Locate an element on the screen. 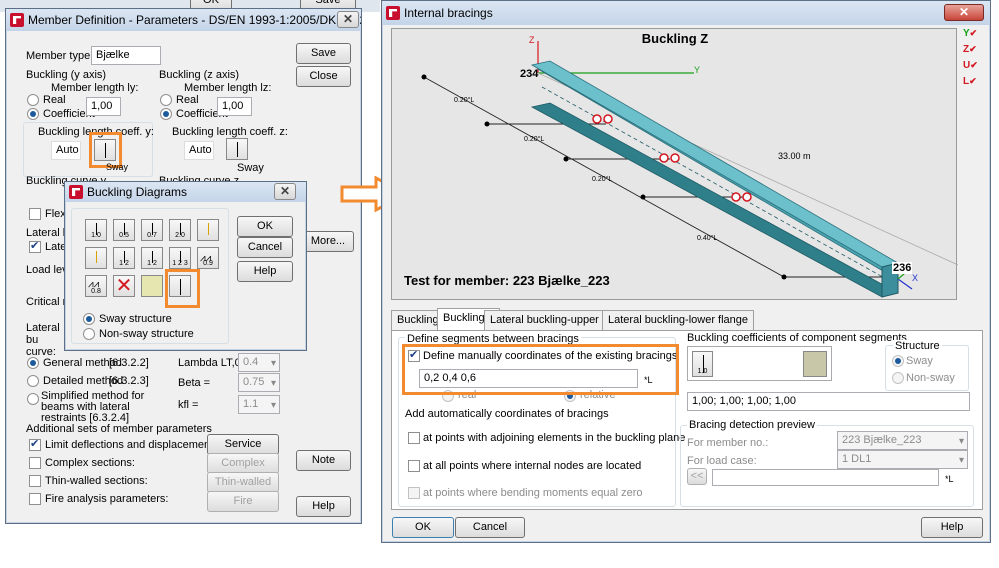  bracings-ok-button: OK is located at coordinates (423, 527).